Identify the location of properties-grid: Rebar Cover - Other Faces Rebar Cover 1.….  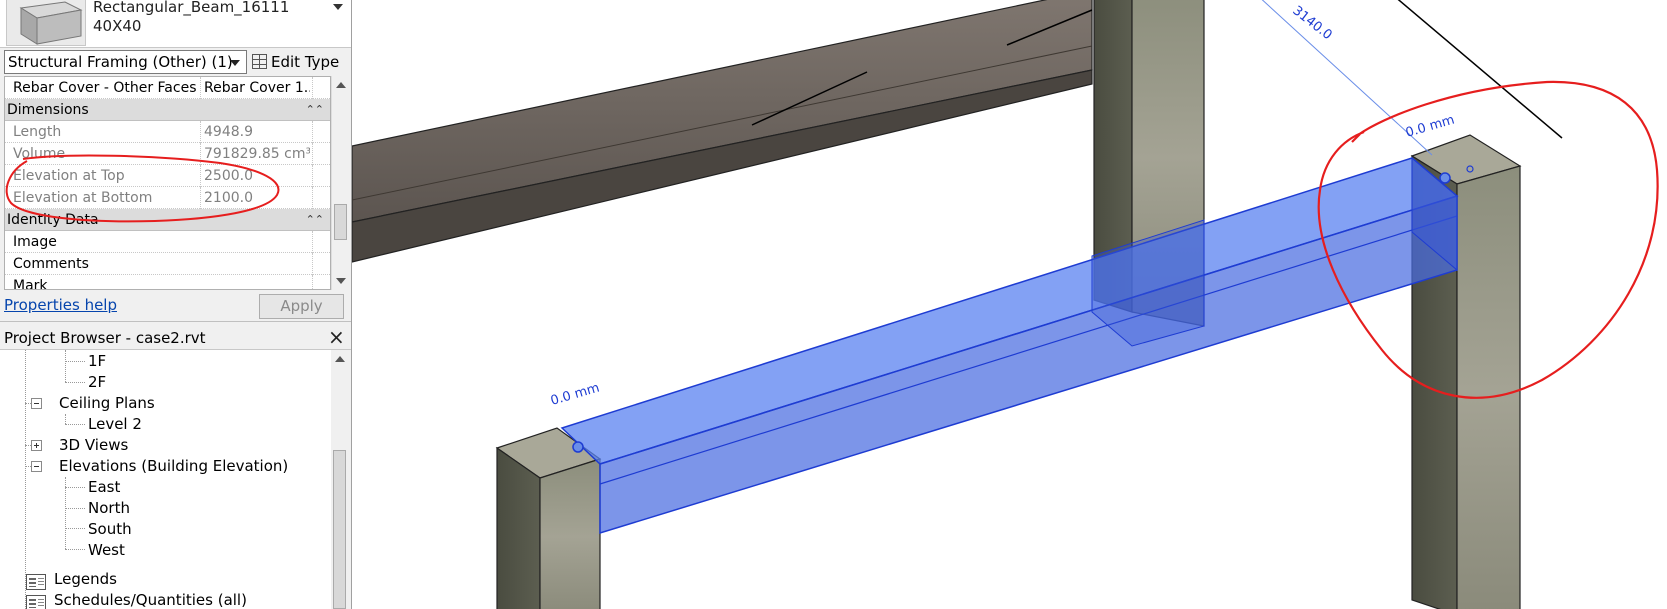
(167, 183).